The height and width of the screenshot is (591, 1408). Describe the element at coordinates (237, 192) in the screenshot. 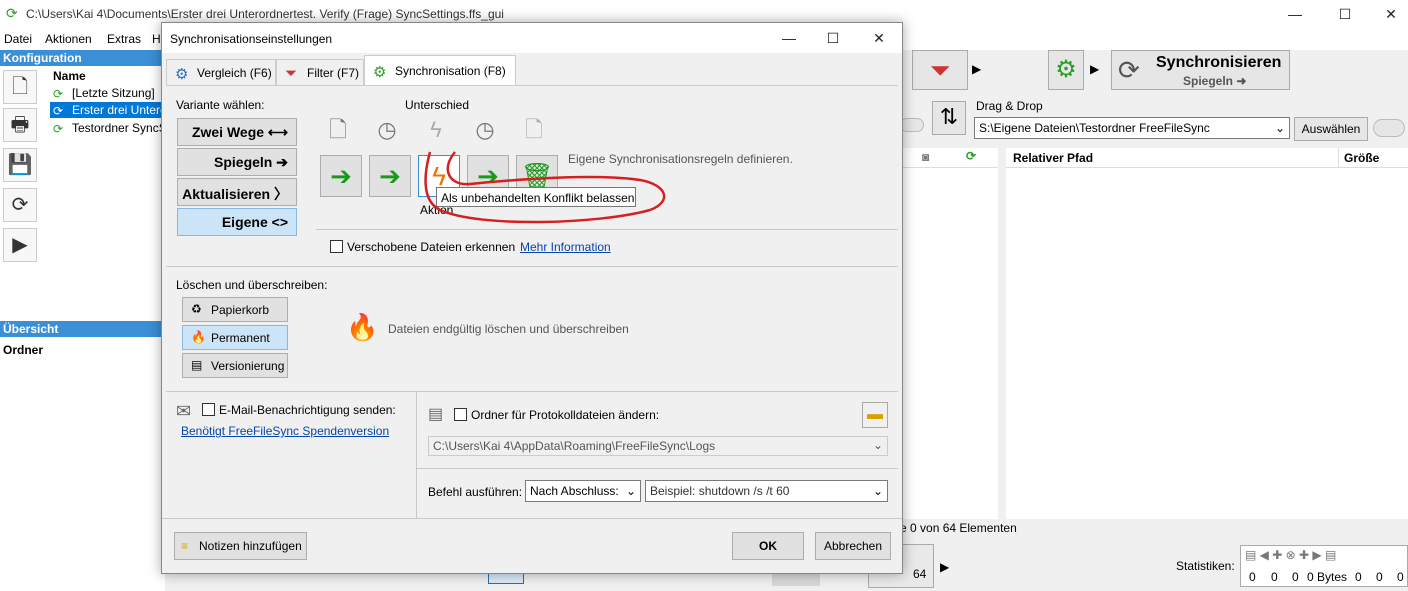

I see `variant-update-button: Aktualisieren 〉` at that location.